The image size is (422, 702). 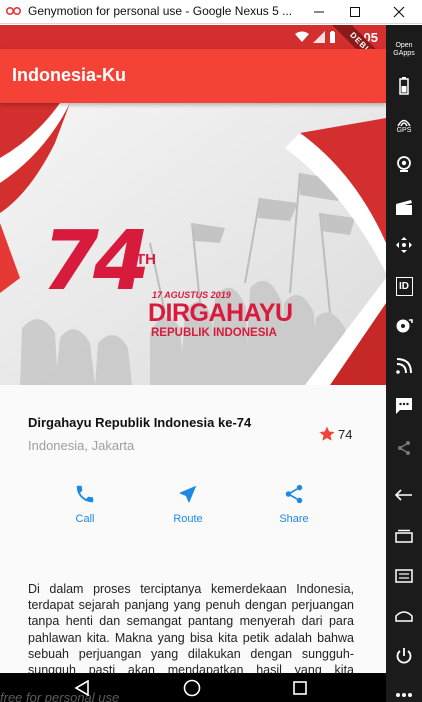 I want to click on cast-button, so click(x=404, y=366).